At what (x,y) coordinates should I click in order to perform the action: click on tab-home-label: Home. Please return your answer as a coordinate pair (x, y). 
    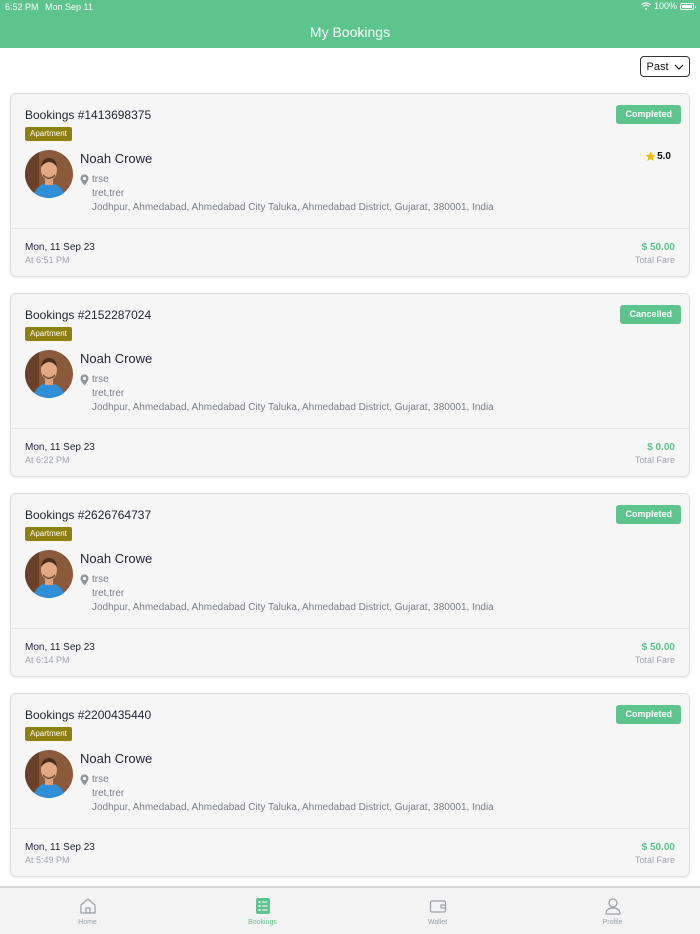
    Looking at the image, I should click on (87, 922).